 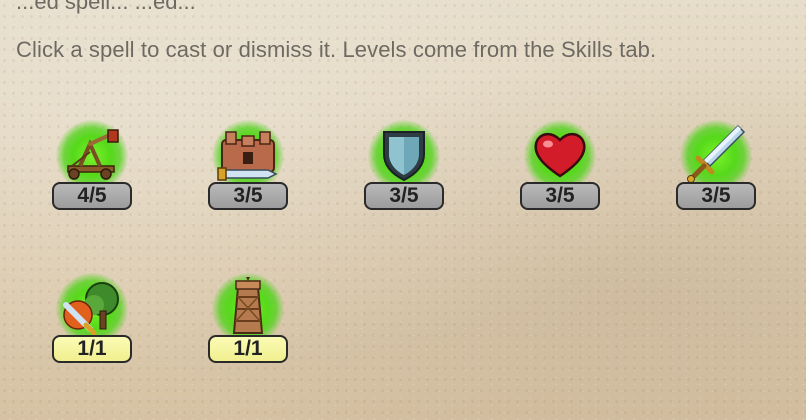 What do you see at coordinates (248, 307) in the screenshot?
I see `watchtower-icon` at bounding box center [248, 307].